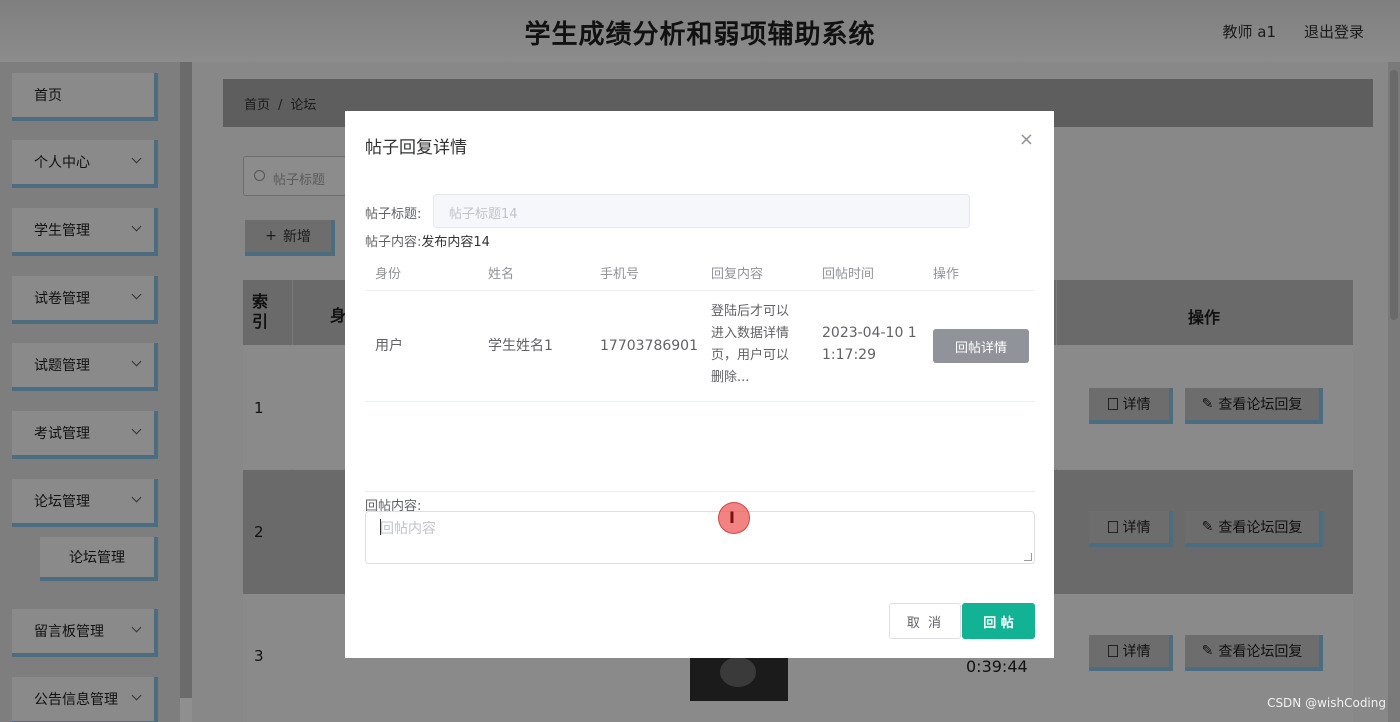 Image resolution: width=1400 pixels, height=722 pixels. Describe the element at coordinates (62, 434) in the screenshot. I see `sidebar-item-label: 考试管理` at that location.